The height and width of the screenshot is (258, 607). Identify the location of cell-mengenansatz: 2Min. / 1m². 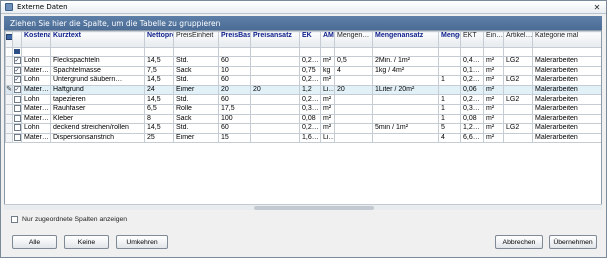
(405, 61).